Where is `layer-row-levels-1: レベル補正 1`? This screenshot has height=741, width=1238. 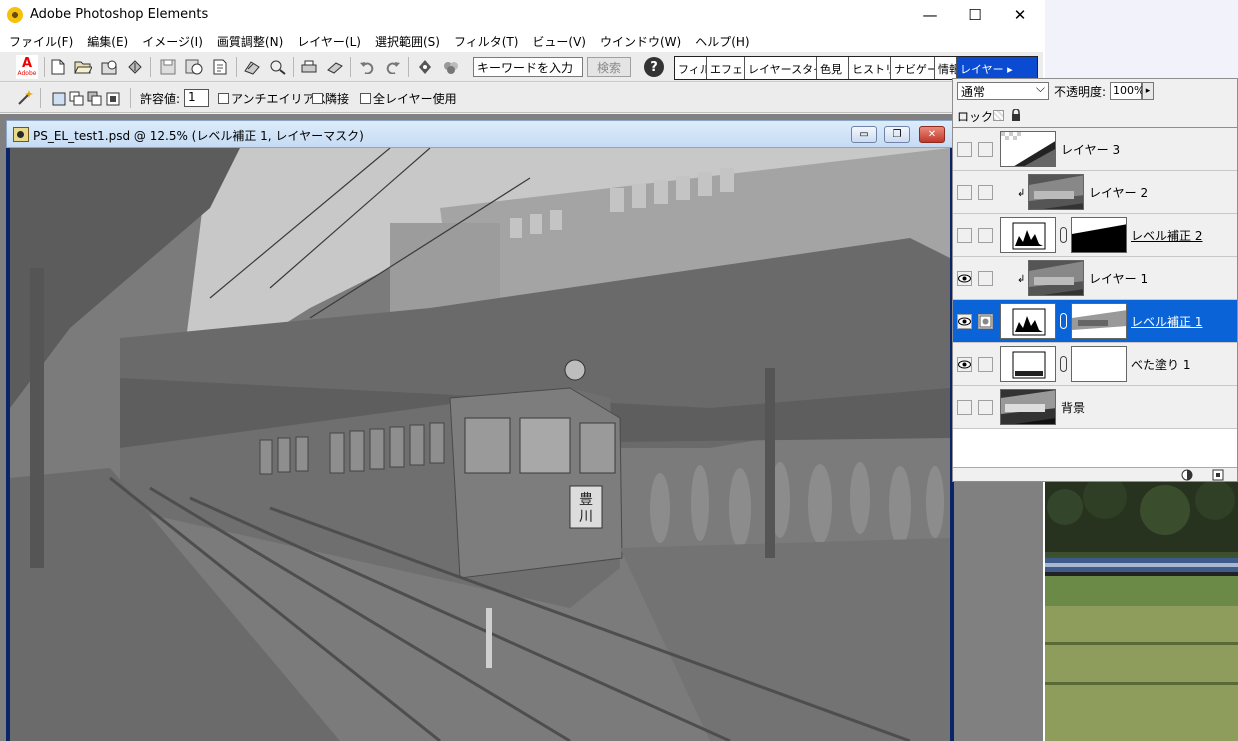
layer-row-levels-1: レベル補正 1 is located at coordinates (1095, 321).